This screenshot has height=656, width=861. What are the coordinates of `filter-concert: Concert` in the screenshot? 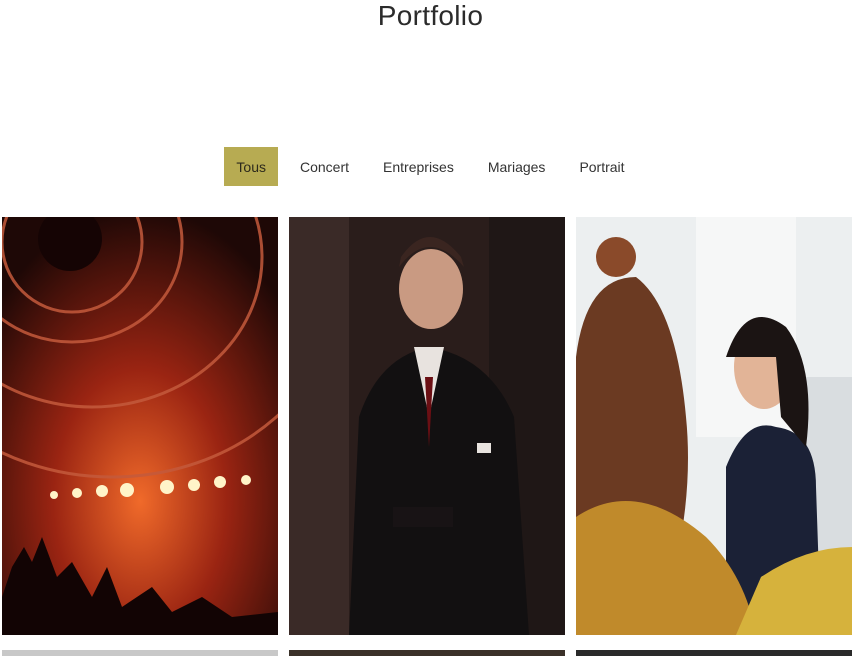 It's located at (324, 166).